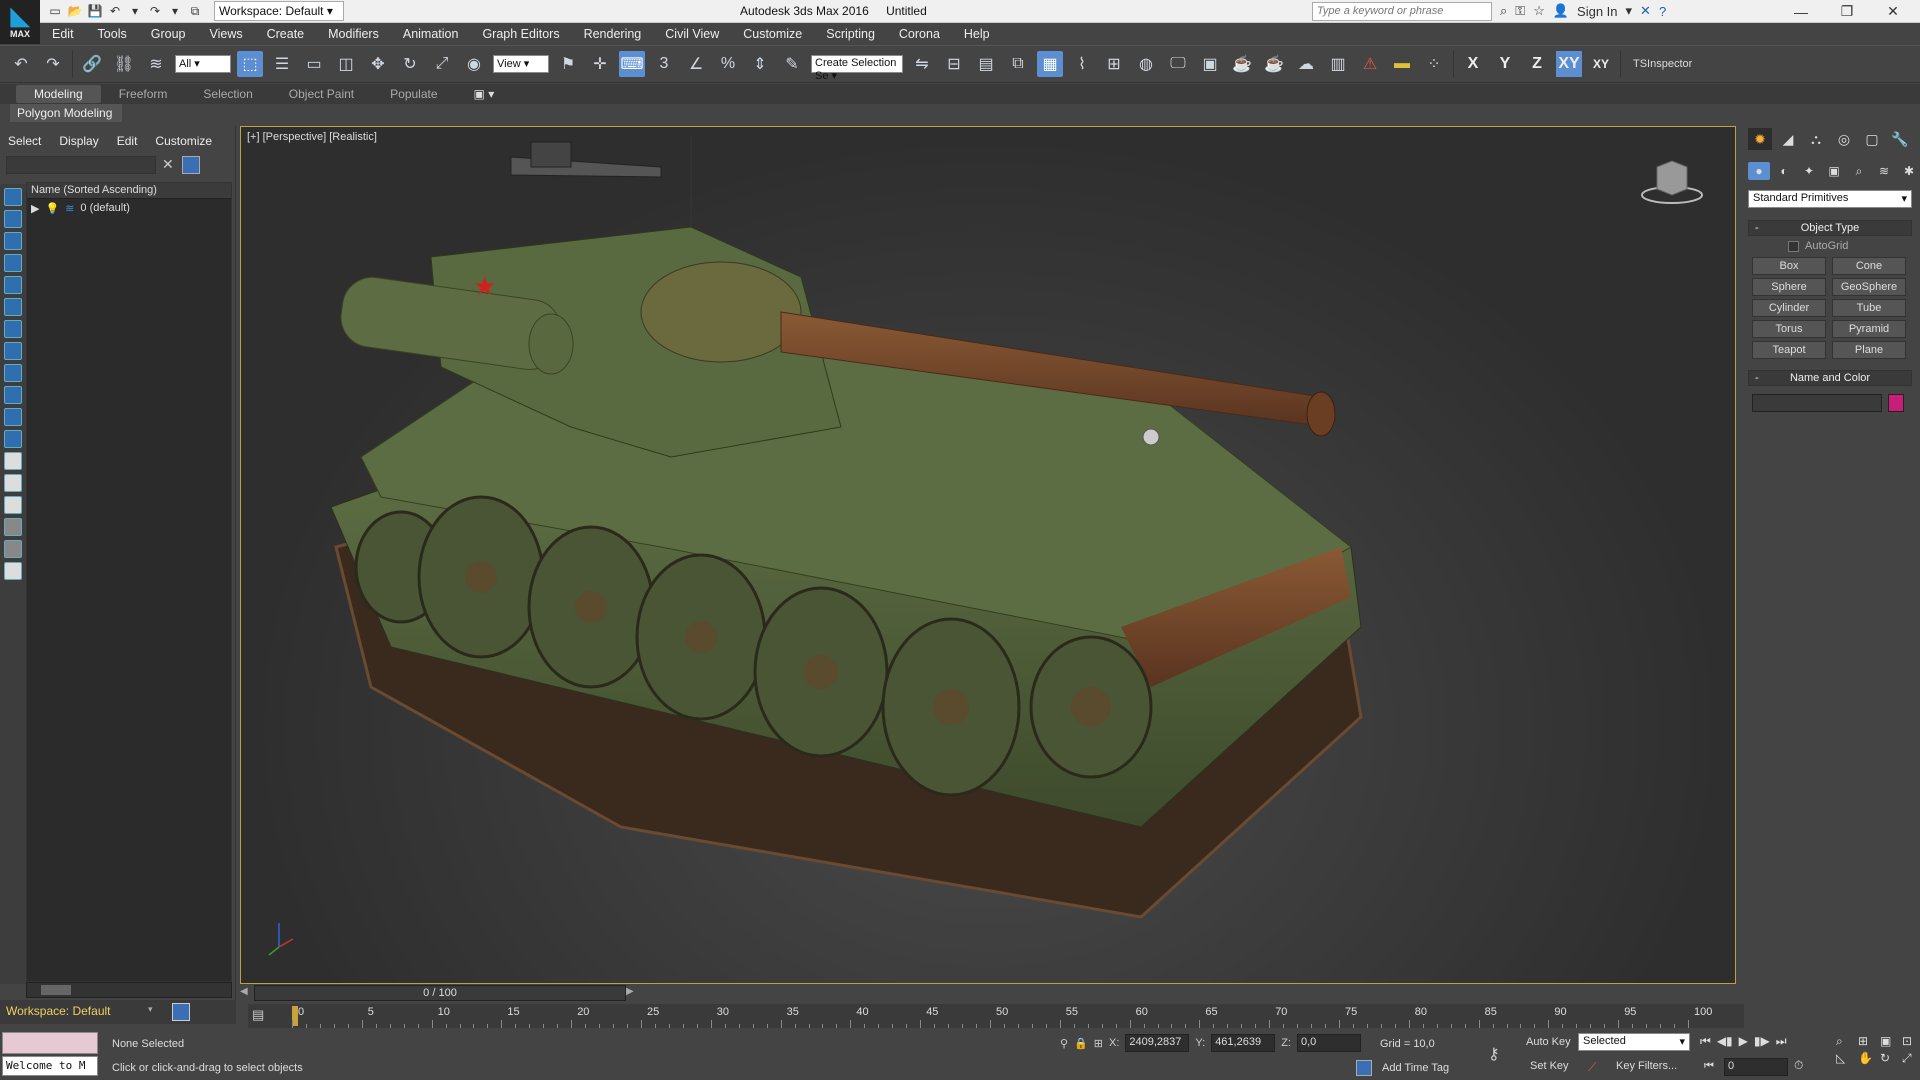 The width and height of the screenshot is (1920, 1080). I want to click on primitive-type-dropdown: Standard Primitives ▾, so click(1830, 199).